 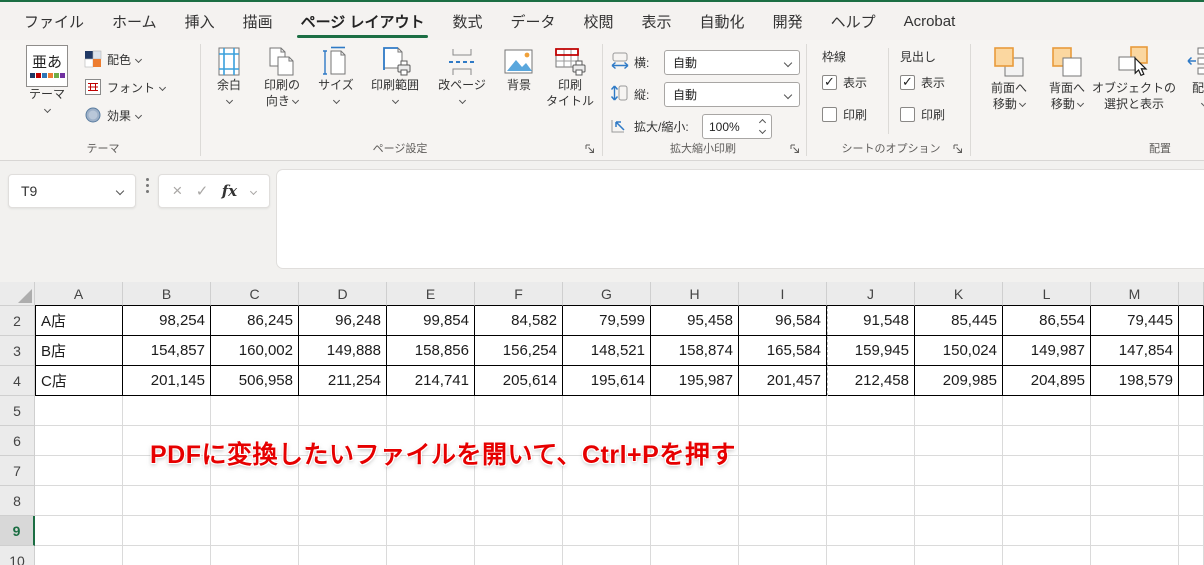 What do you see at coordinates (17, 441) in the screenshot?
I see `row-header-6: 6` at bounding box center [17, 441].